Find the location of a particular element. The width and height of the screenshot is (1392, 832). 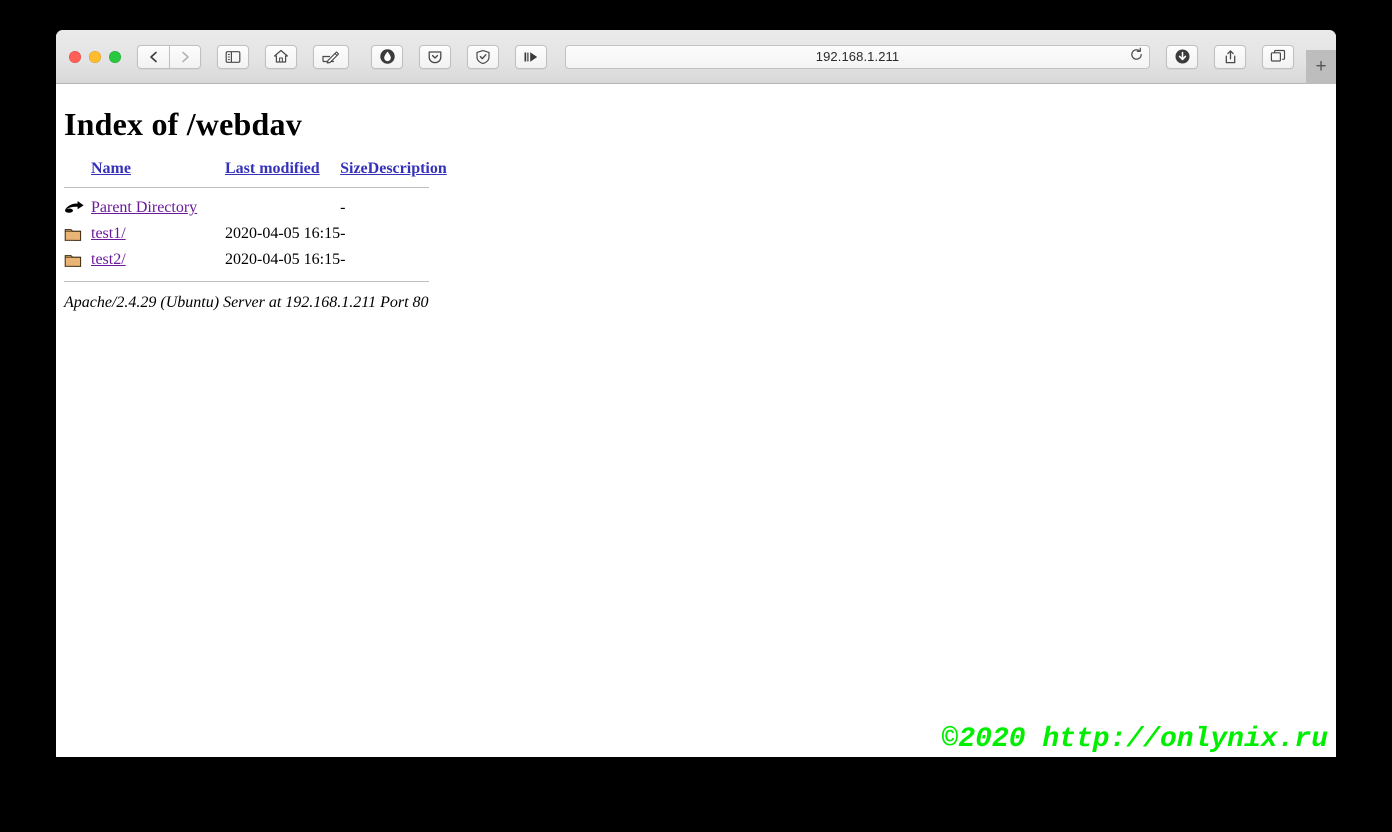

forward-icon is located at coordinates (185, 57).